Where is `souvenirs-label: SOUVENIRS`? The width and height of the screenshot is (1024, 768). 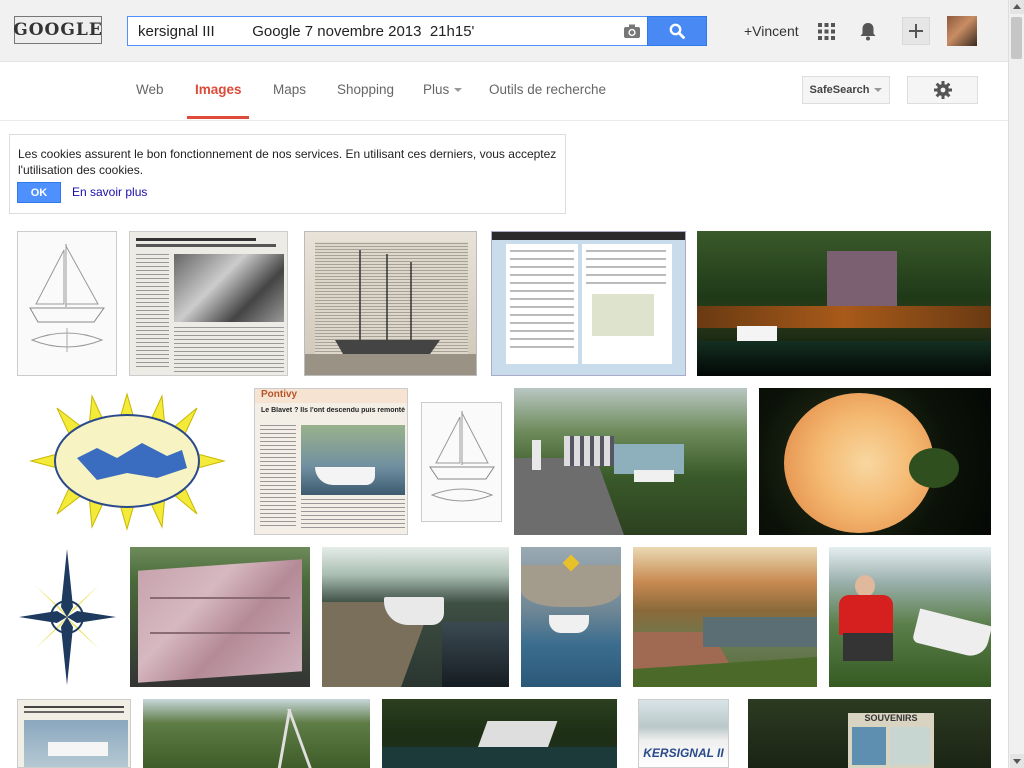
souvenirs-label: SOUVENIRS is located at coordinates (891, 718).